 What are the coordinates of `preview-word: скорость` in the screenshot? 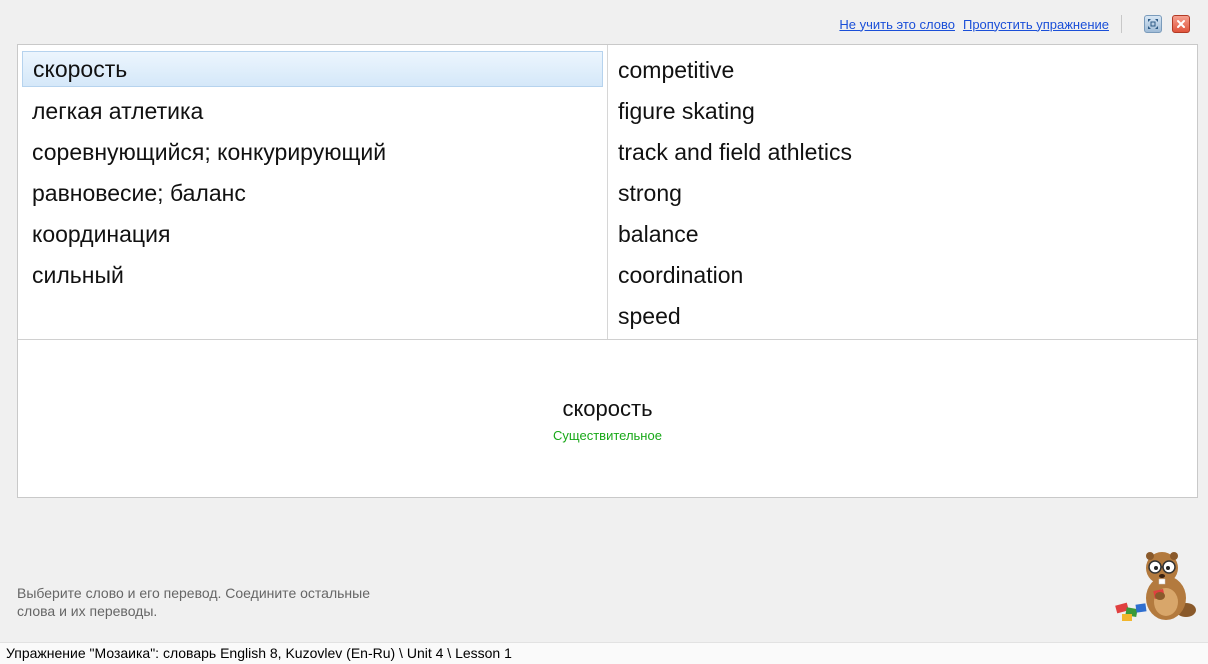 It's located at (607, 408).